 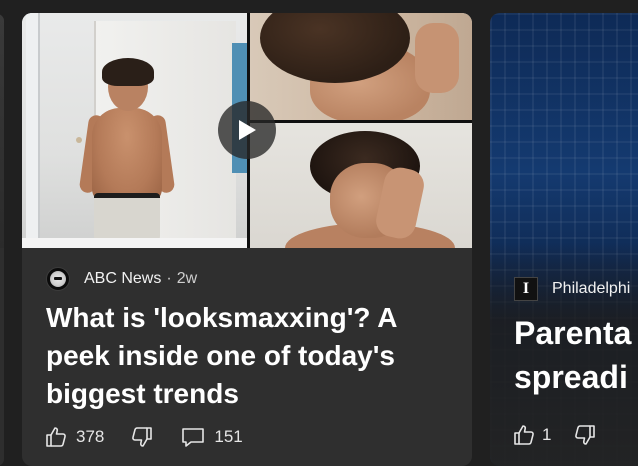 I want to click on next-like-count: 1, so click(x=547, y=434).